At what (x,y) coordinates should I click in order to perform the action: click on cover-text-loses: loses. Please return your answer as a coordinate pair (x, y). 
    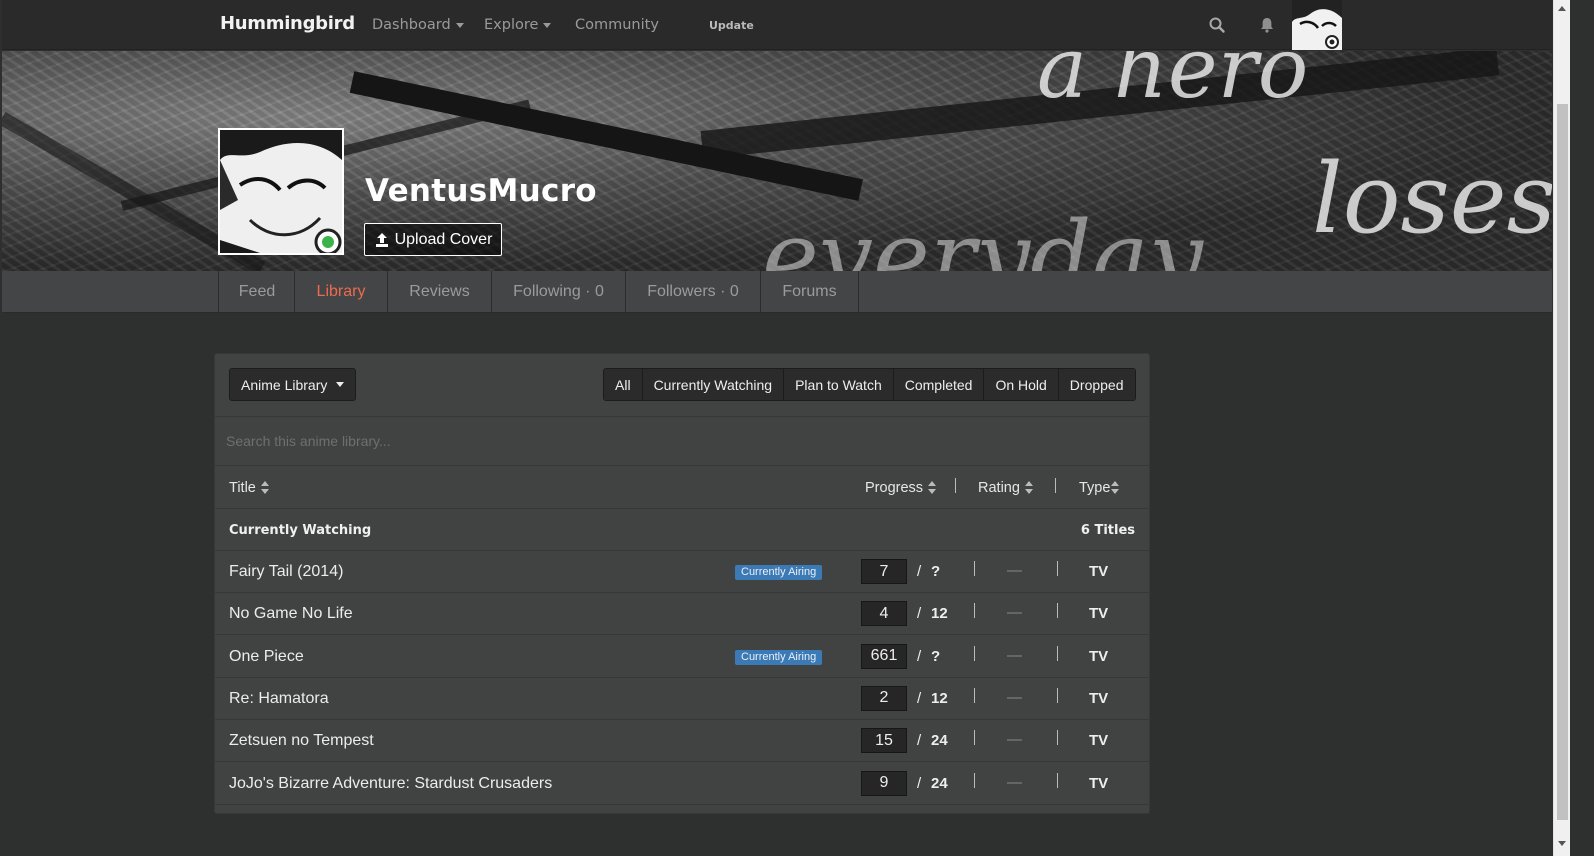
    Looking at the image, I should click on (1432, 199).